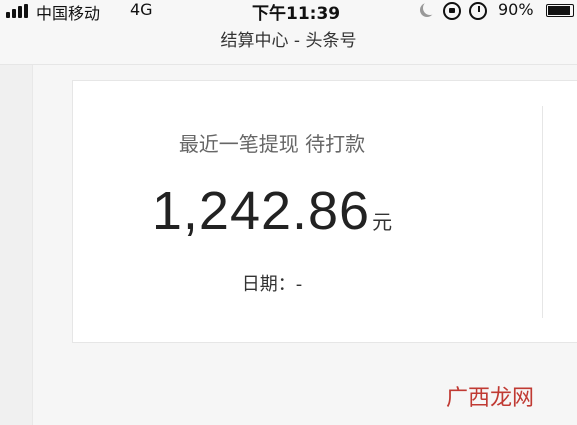  Describe the element at coordinates (452, 11) in the screenshot. I see `lock-rotation-icon` at that location.